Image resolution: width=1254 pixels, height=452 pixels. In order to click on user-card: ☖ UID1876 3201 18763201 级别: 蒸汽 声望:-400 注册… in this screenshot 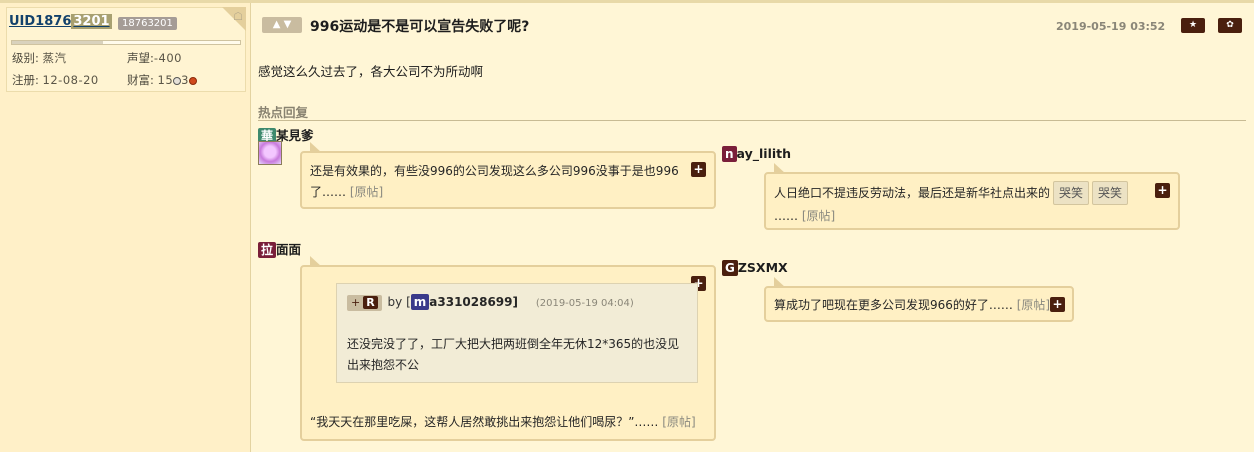, I will do `click(126, 49)`.